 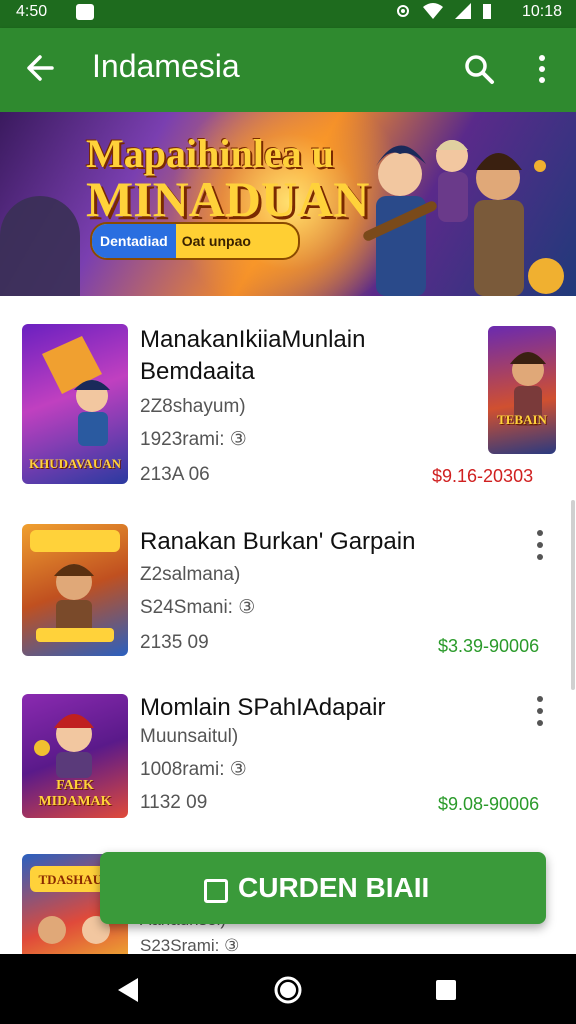 I want to click on banner-tag-right: Oat unpao, so click(x=216, y=241).